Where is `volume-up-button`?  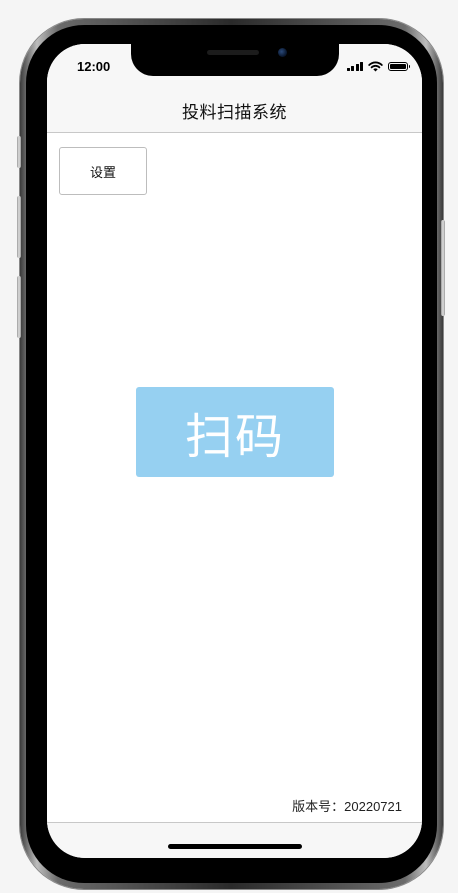
volume-up-button is located at coordinates (19, 227).